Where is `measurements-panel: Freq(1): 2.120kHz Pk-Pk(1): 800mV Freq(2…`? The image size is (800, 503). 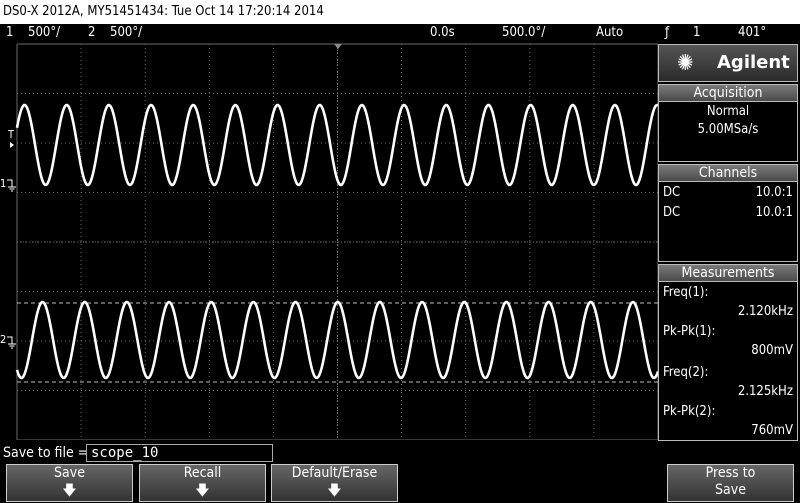 measurements-panel: Freq(1): 2.120kHz Pk-Pk(1): 800mV Freq(2… is located at coordinates (728, 361).